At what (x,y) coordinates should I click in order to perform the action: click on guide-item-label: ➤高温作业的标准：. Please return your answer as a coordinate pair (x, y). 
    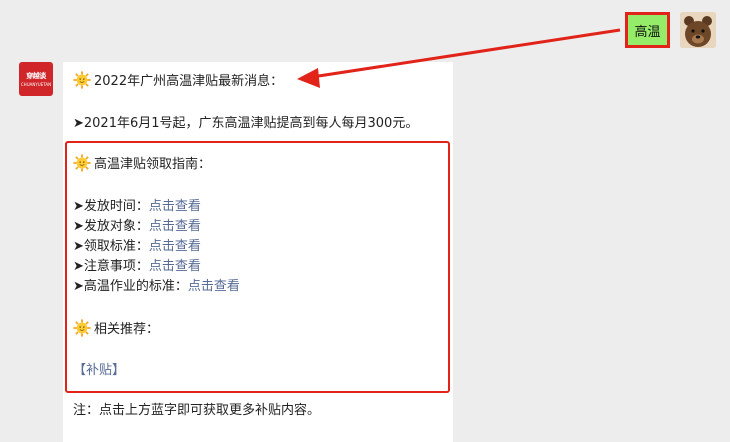
    Looking at the image, I should click on (130, 286).